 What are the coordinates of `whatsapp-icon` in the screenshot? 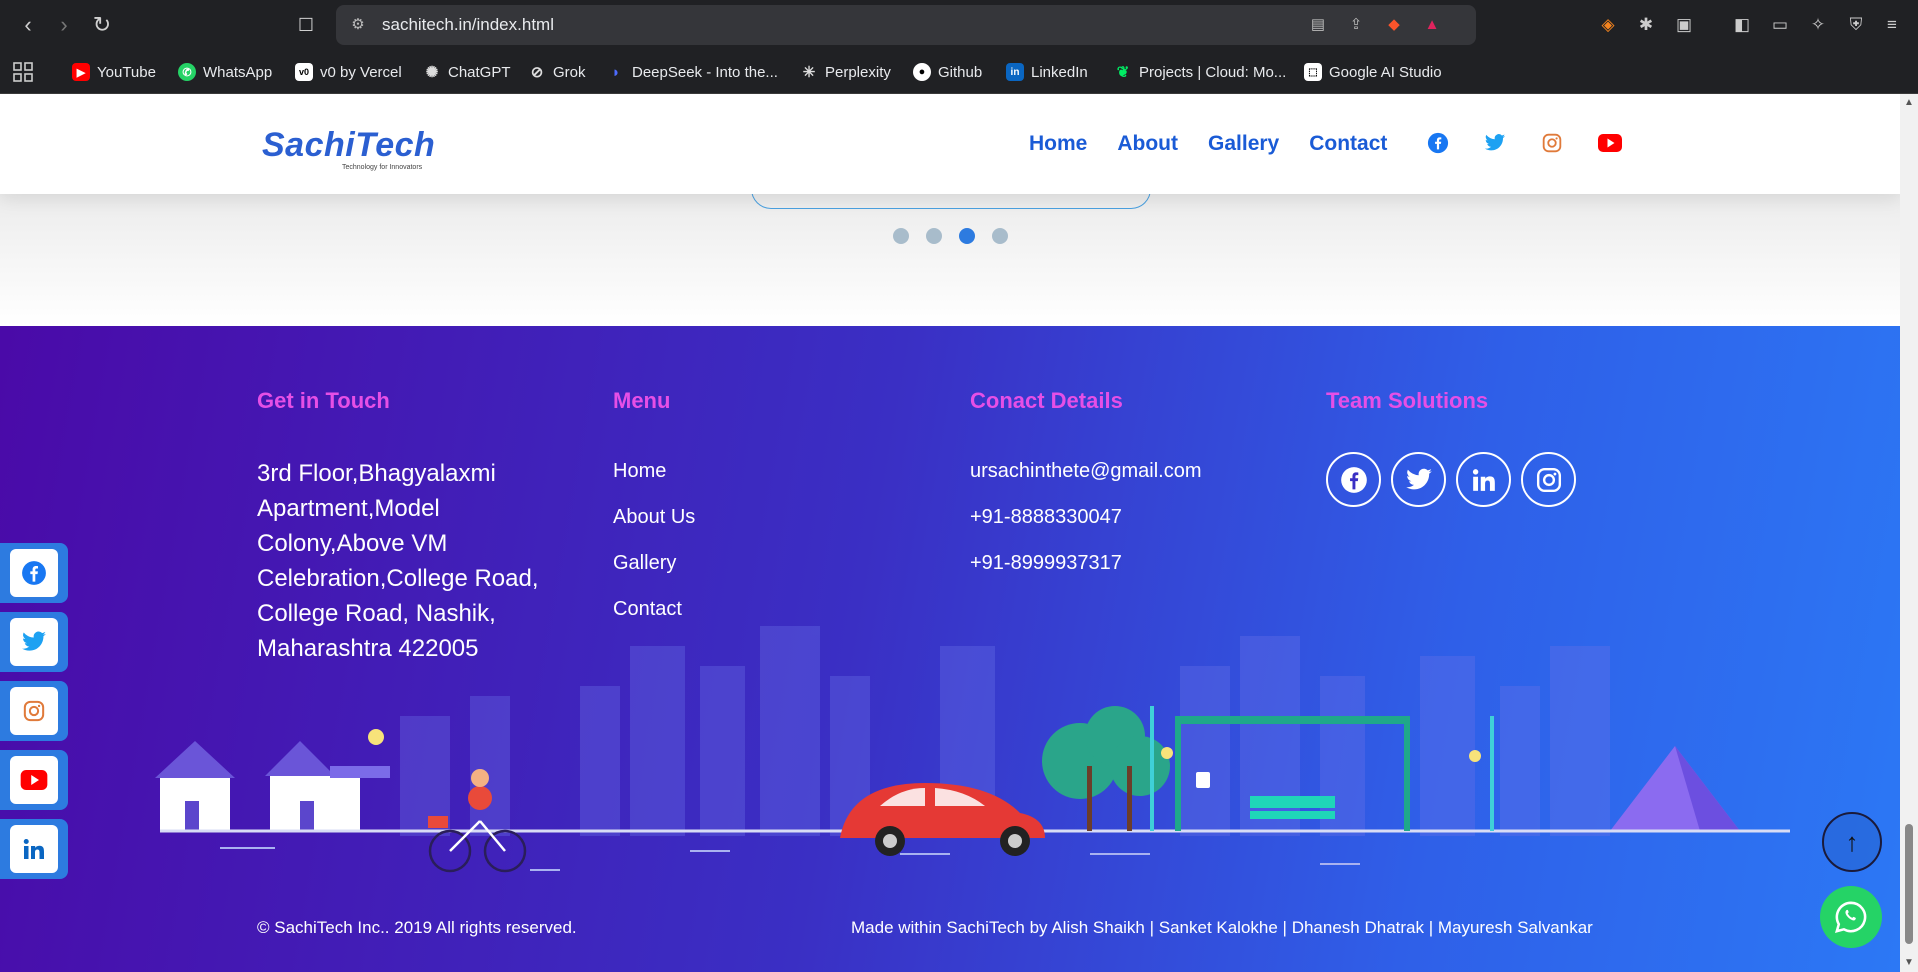 It's located at (1850, 917).